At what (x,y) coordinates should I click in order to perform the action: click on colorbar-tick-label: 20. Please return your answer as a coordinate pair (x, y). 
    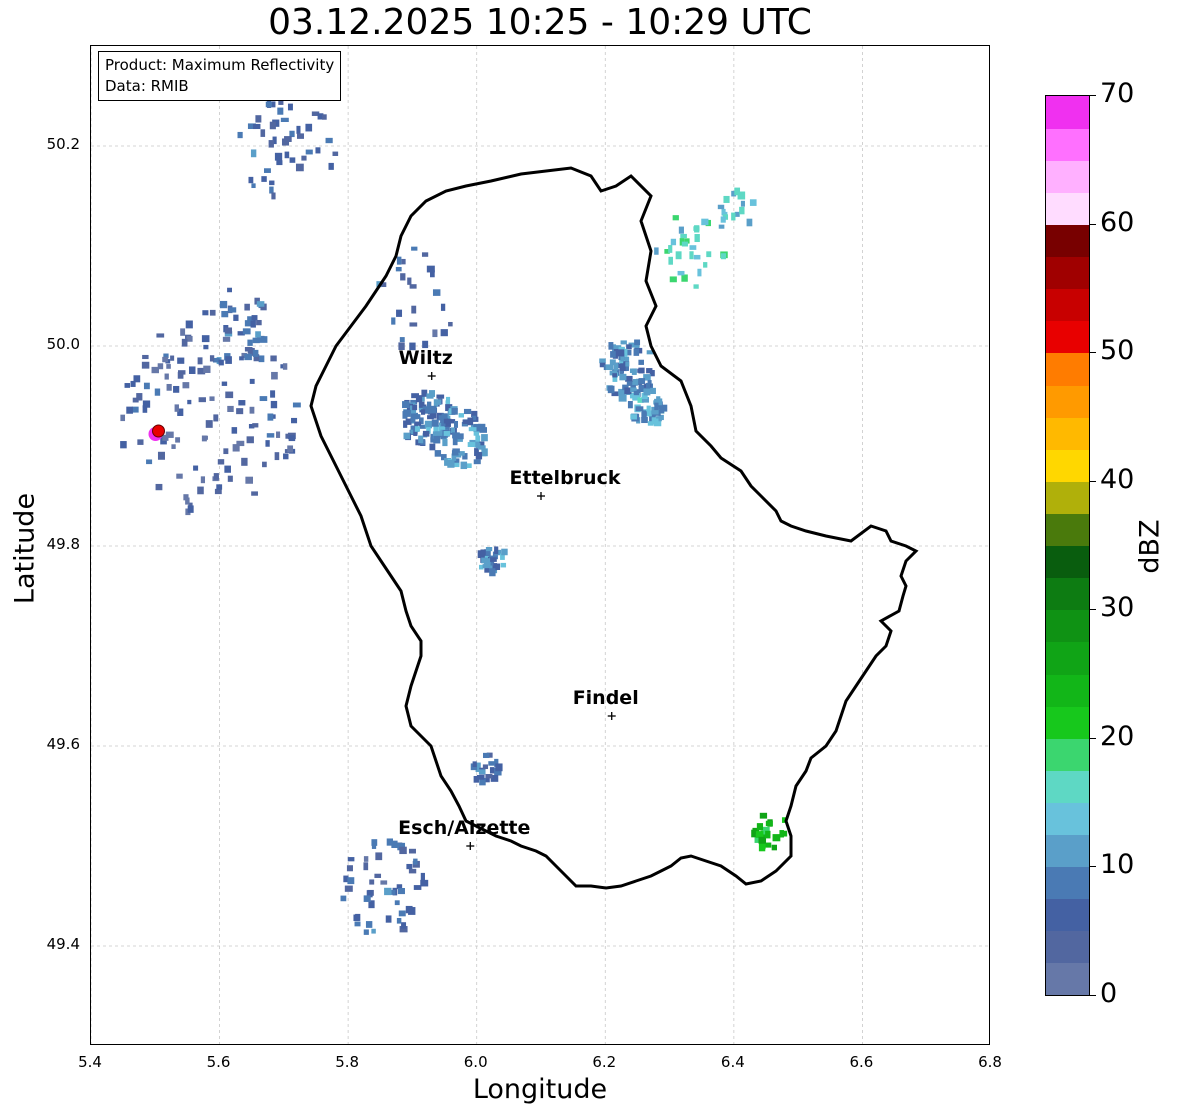
    Looking at the image, I should click on (1117, 736).